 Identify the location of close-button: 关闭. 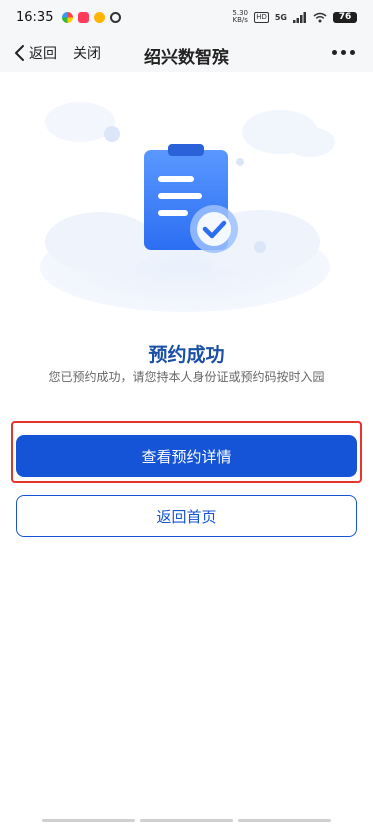
(87, 53).